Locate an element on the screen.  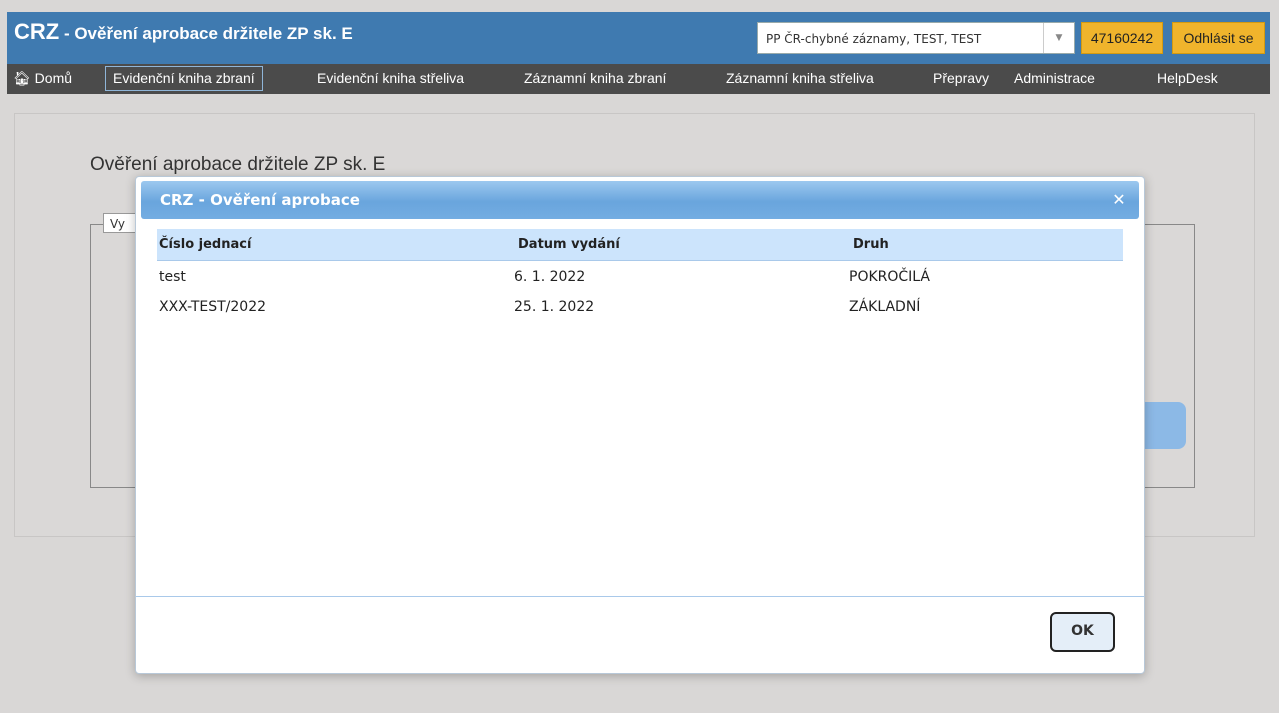
nav-zaznamni-kniha-streliva: Záznamní kniha střeliva is located at coordinates (800, 78).